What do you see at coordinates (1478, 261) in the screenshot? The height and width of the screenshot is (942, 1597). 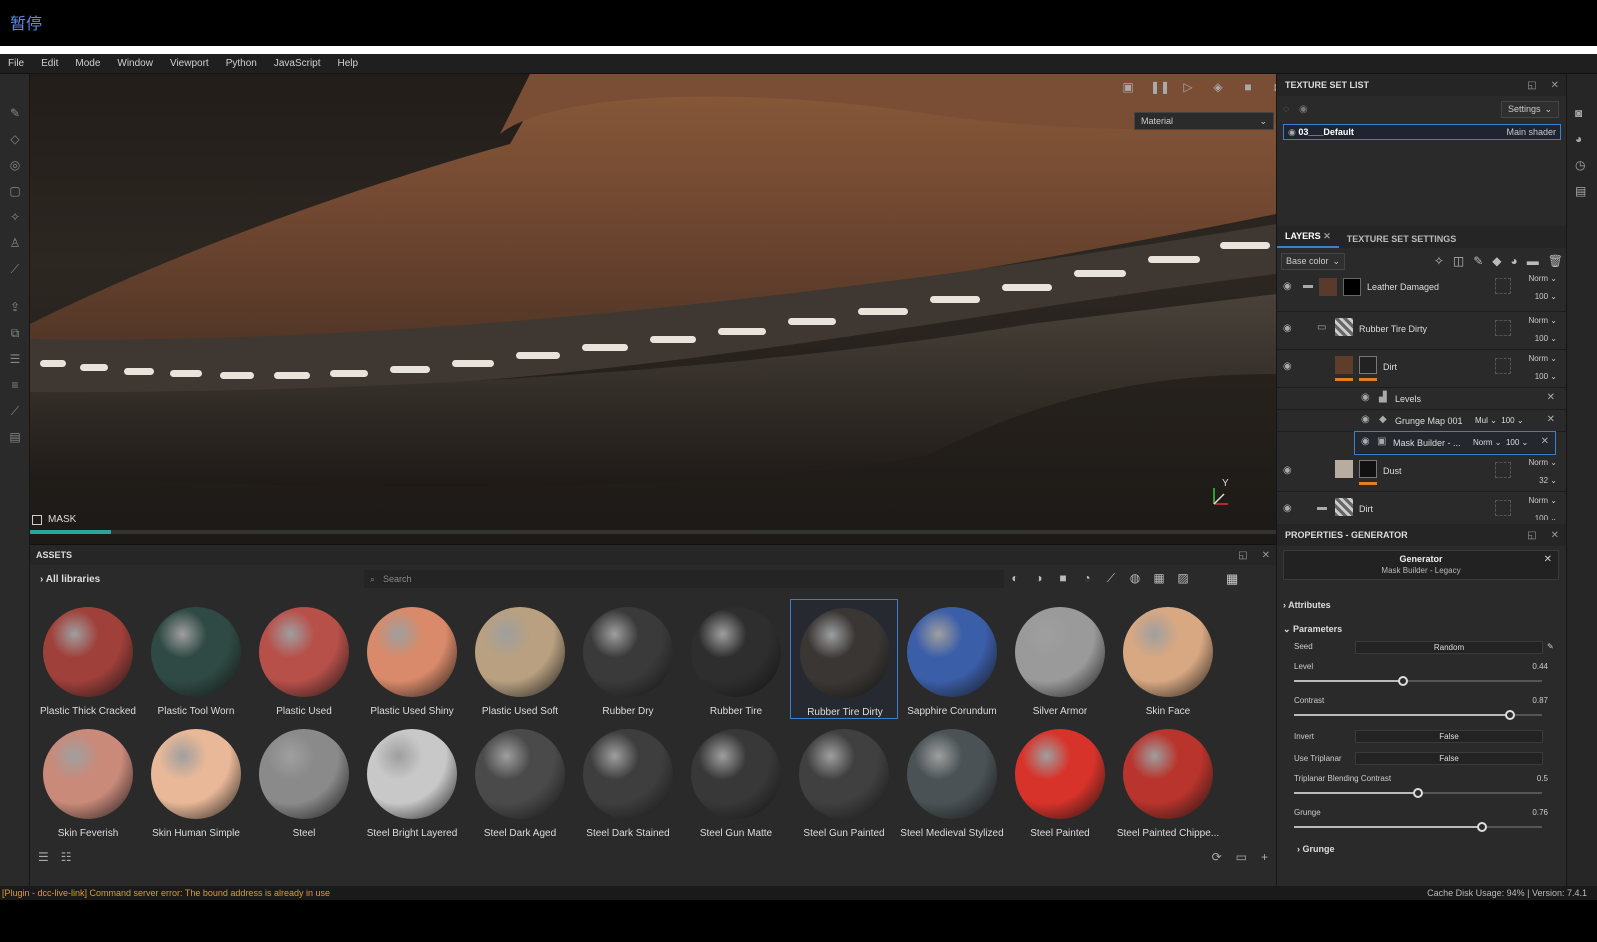 I see `paint-layer-icon: ✎` at bounding box center [1478, 261].